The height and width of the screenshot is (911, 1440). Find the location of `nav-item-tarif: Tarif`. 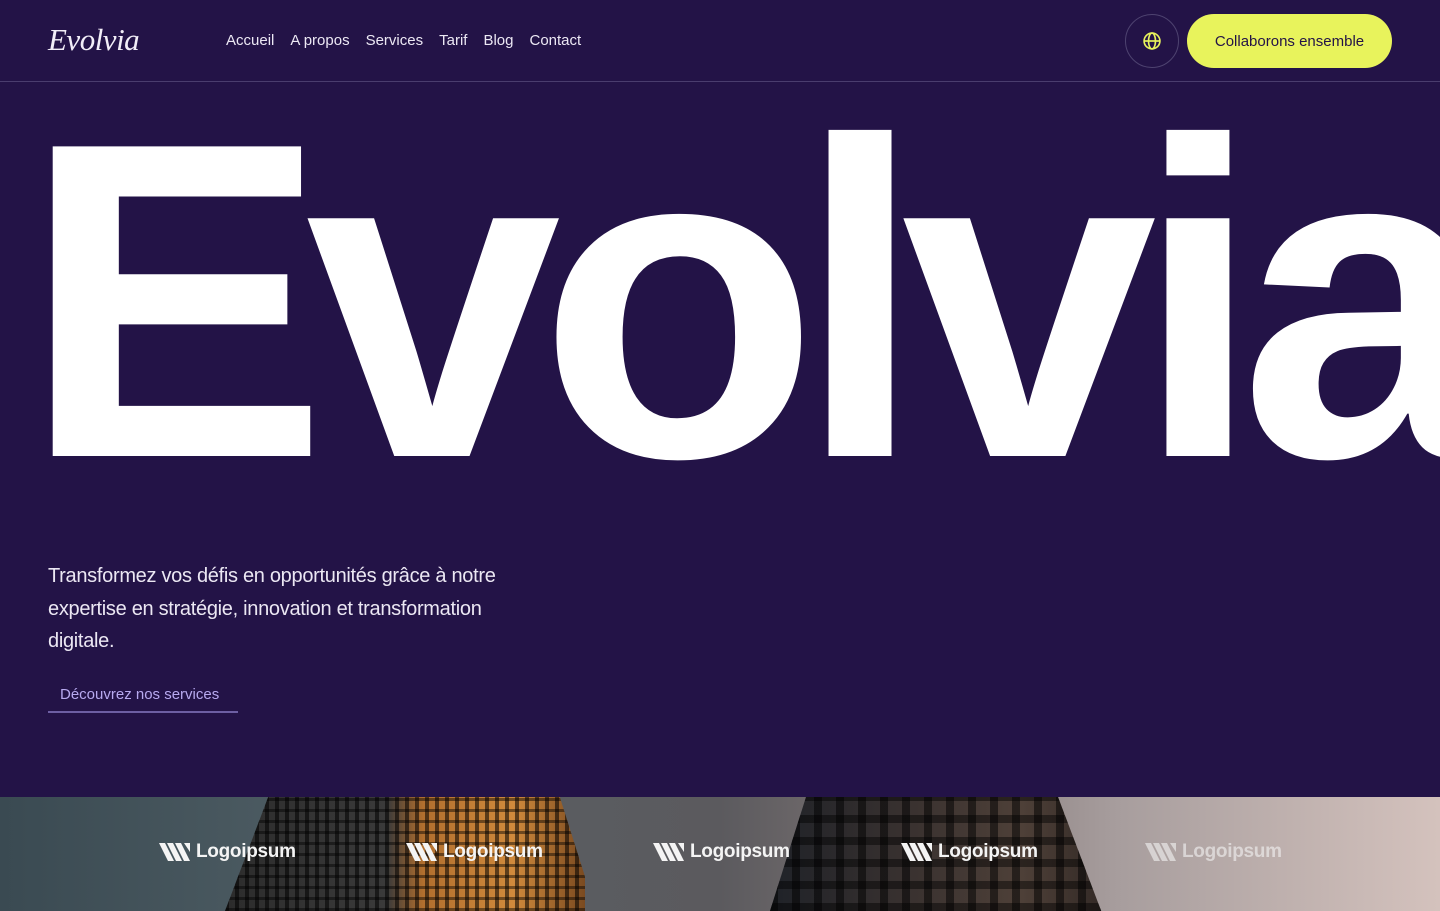

nav-item-tarif: Tarif is located at coordinates (453, 40).